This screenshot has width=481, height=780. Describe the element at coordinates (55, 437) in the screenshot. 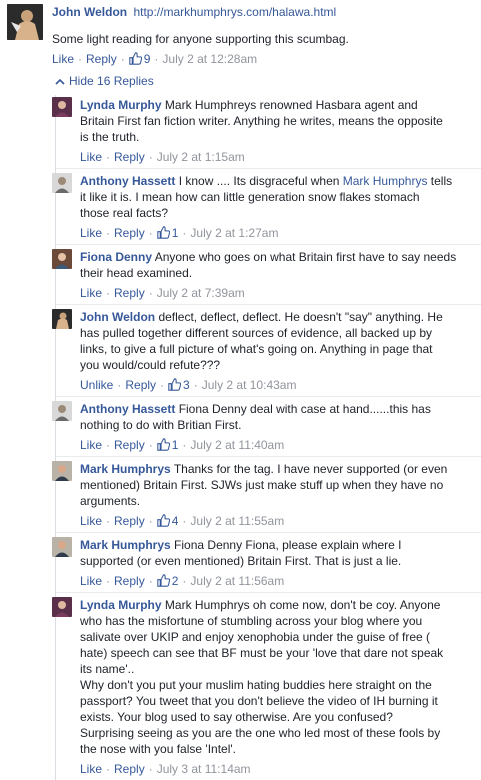

I see `reply-thread-line` at that location.